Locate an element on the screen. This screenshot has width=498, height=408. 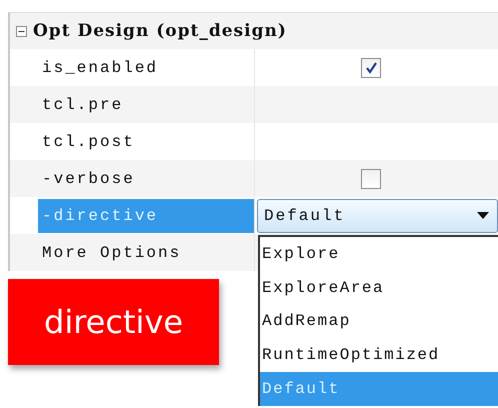
dropdown-field: Default is located at coordinates (377, 215).